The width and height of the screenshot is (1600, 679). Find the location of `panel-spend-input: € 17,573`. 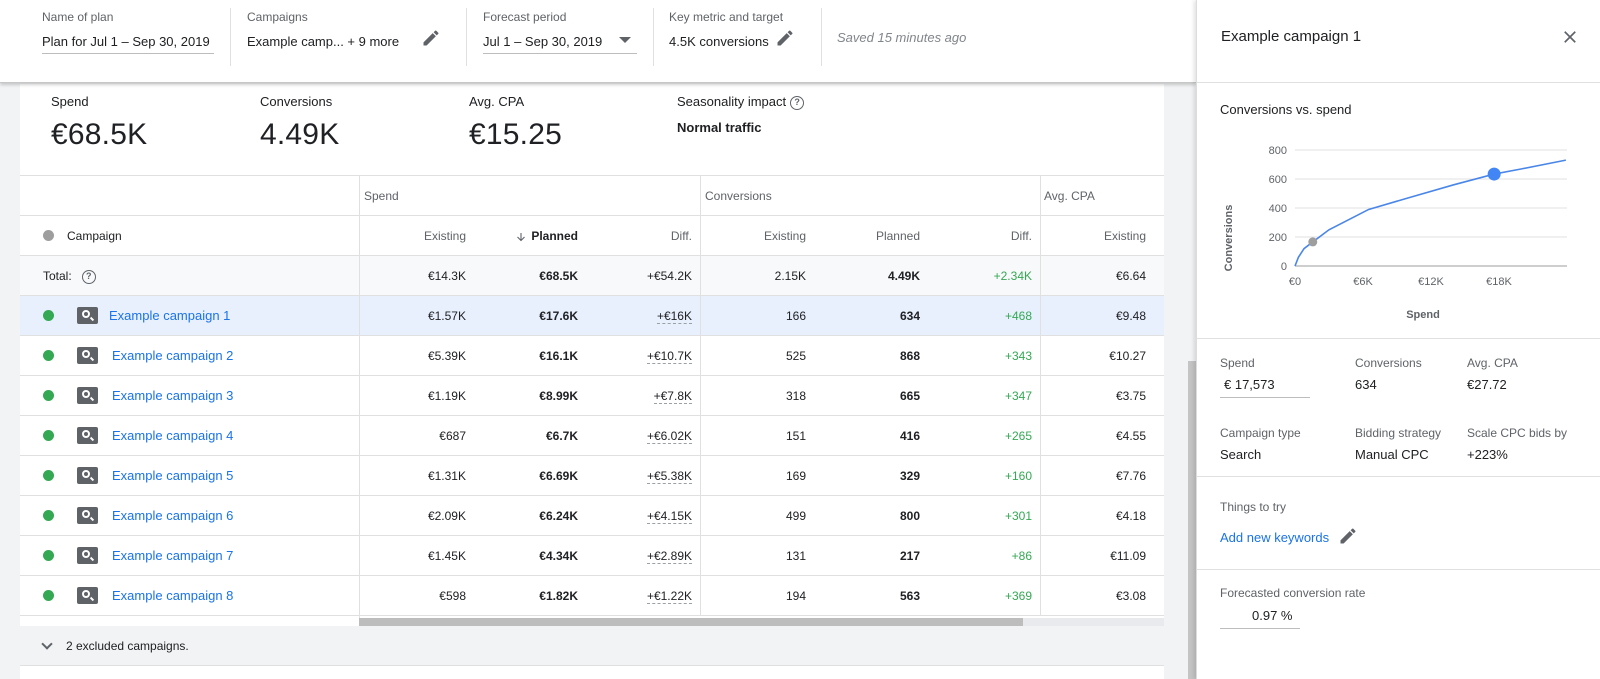

panel-spend-input: € 17,573 is located at coordinates (1249, 384).